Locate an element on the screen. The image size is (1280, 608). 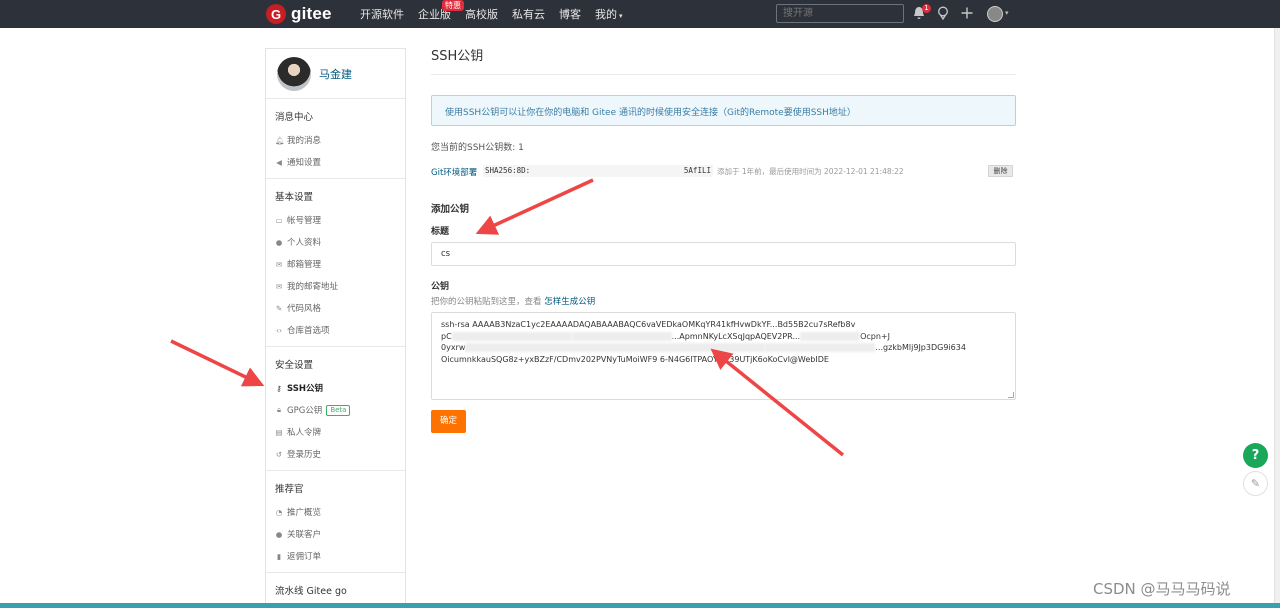
sidebar-item-linked-customers: ● 关联客户 is located at coordinates (335, 534).